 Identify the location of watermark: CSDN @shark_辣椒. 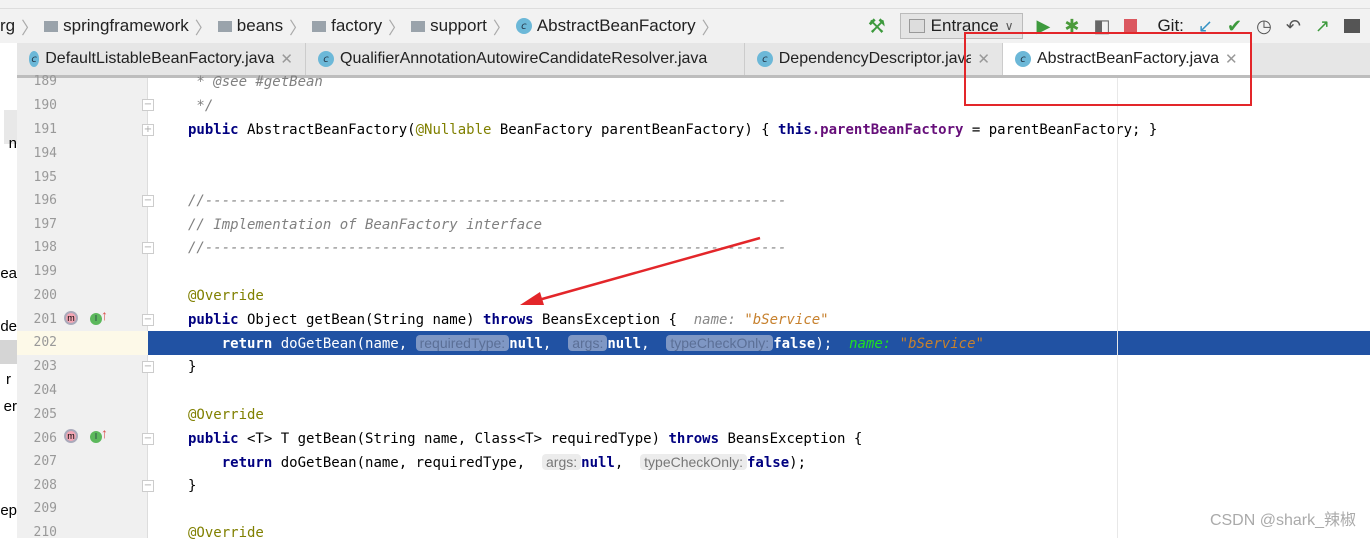
(1282, 520).